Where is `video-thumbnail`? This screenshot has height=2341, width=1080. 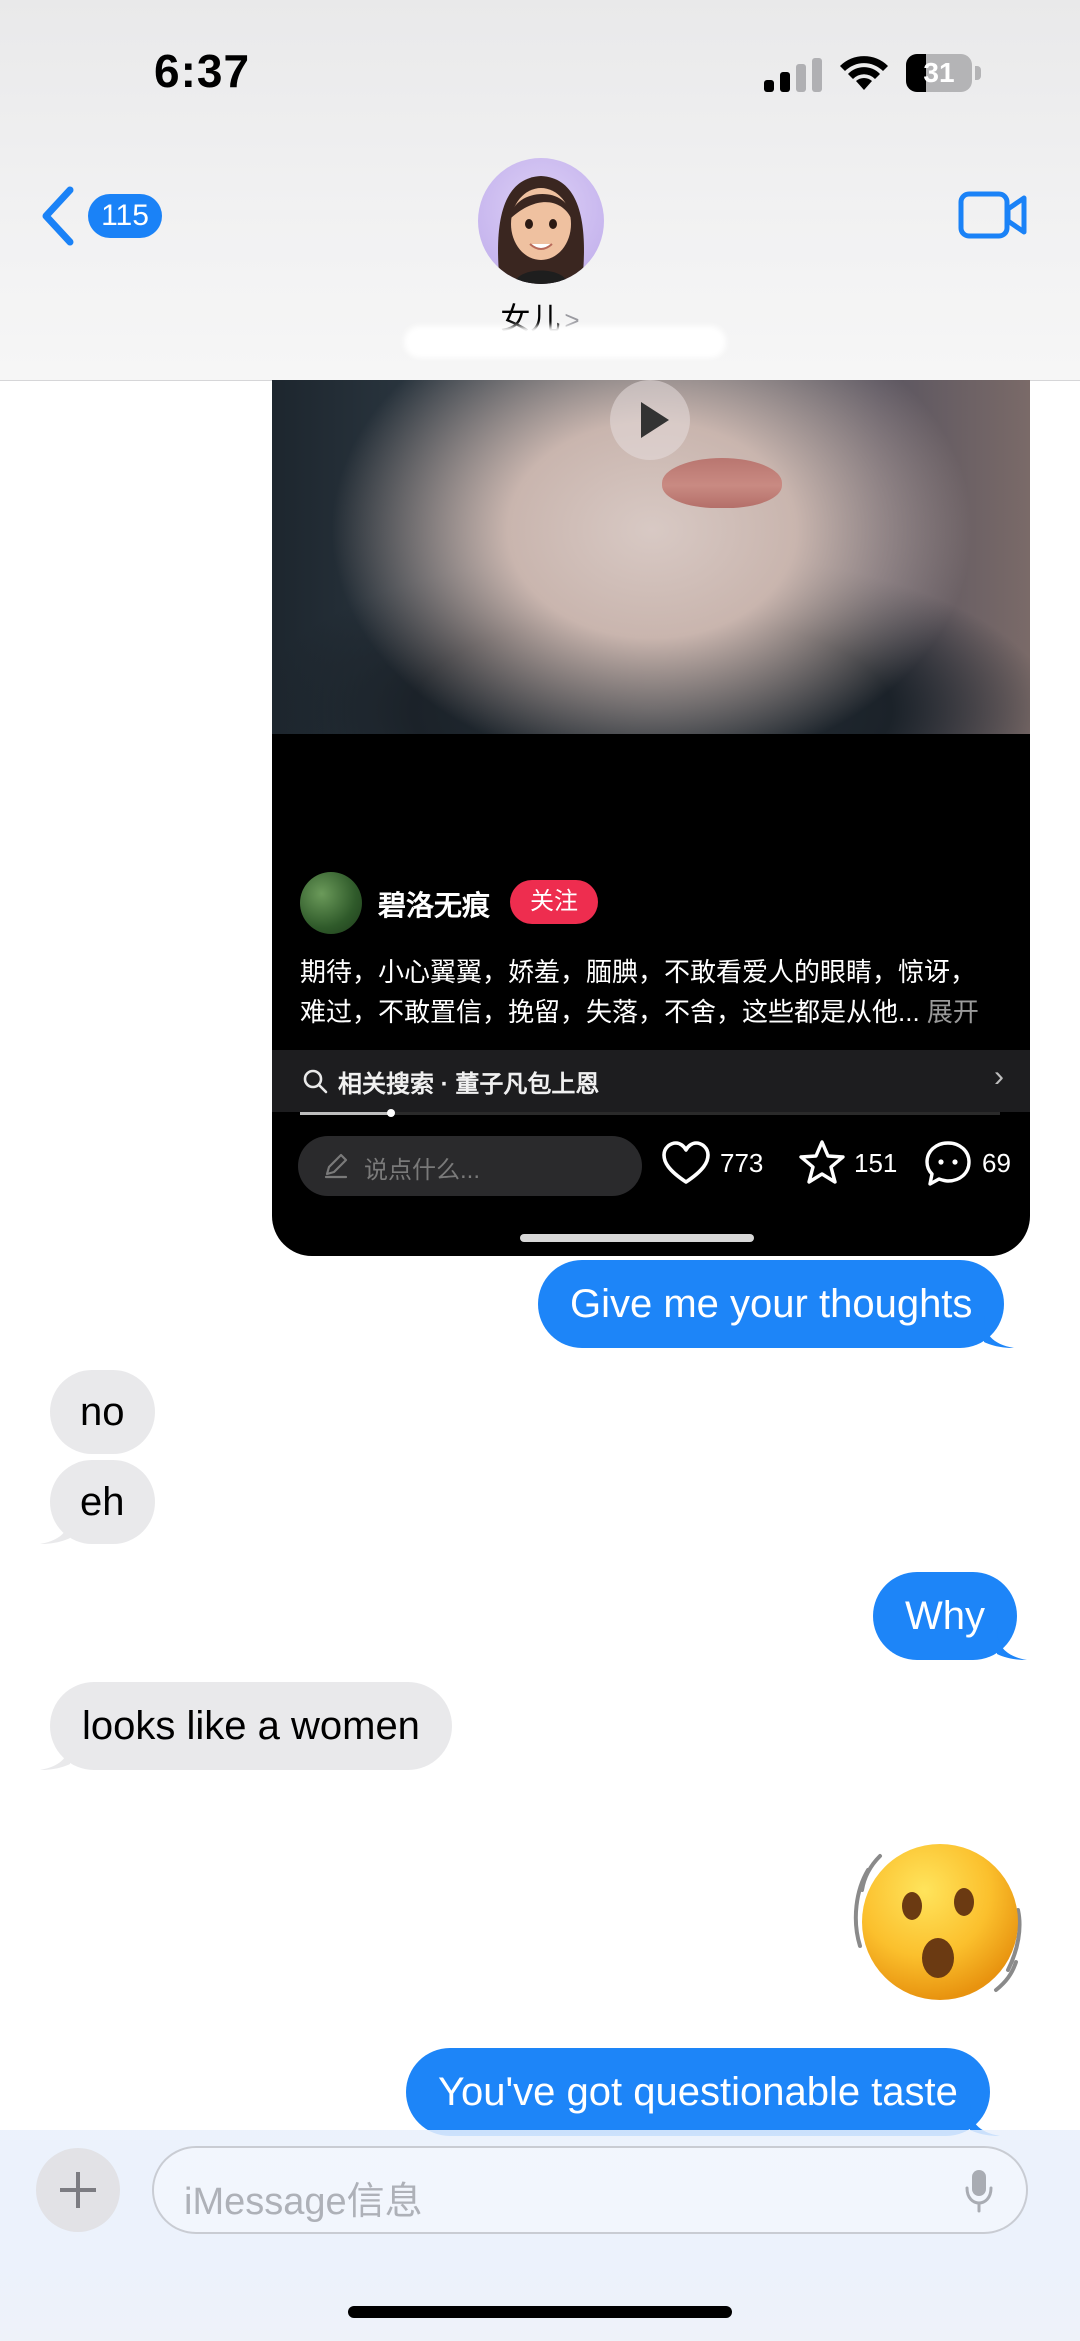 video-thumbnail is located at coordinates (651, 557).